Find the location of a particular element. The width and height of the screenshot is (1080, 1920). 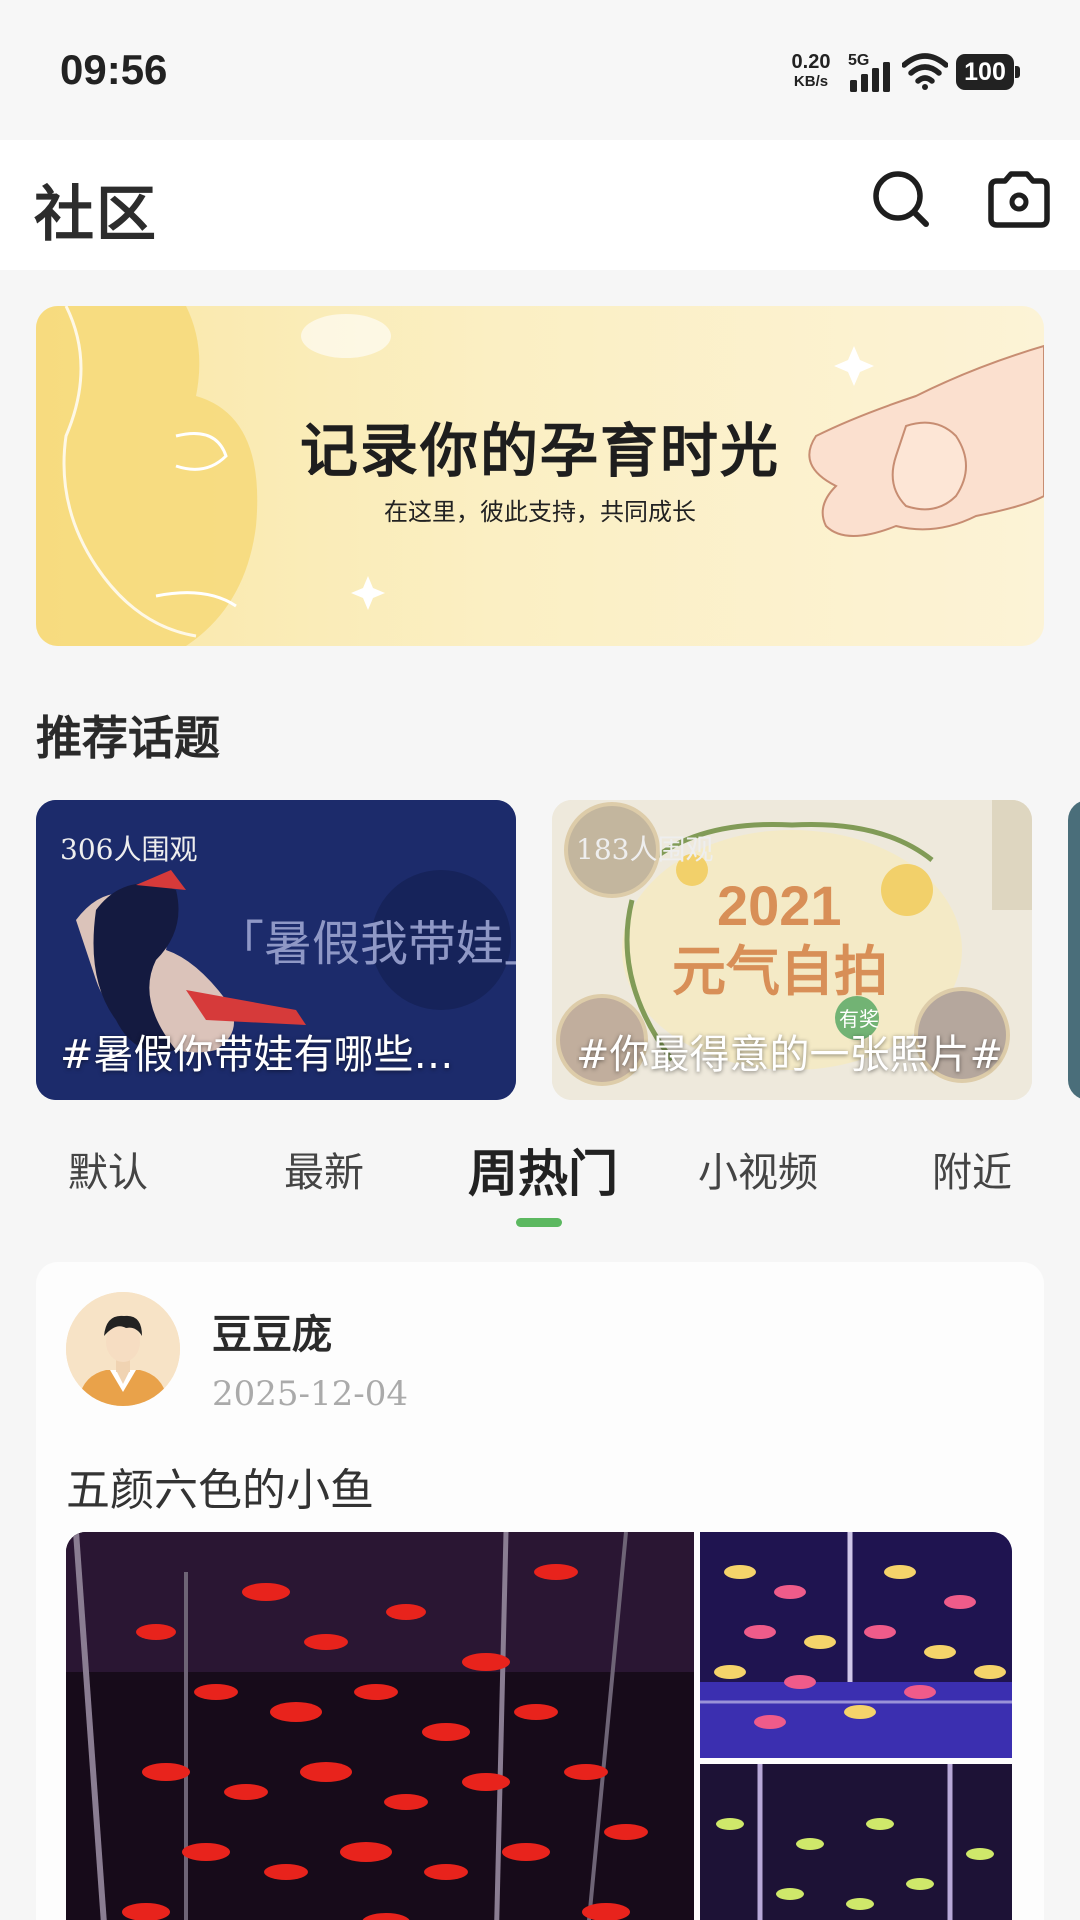

author-name: 豆豆庞 is located at coordinates (272, 1331).